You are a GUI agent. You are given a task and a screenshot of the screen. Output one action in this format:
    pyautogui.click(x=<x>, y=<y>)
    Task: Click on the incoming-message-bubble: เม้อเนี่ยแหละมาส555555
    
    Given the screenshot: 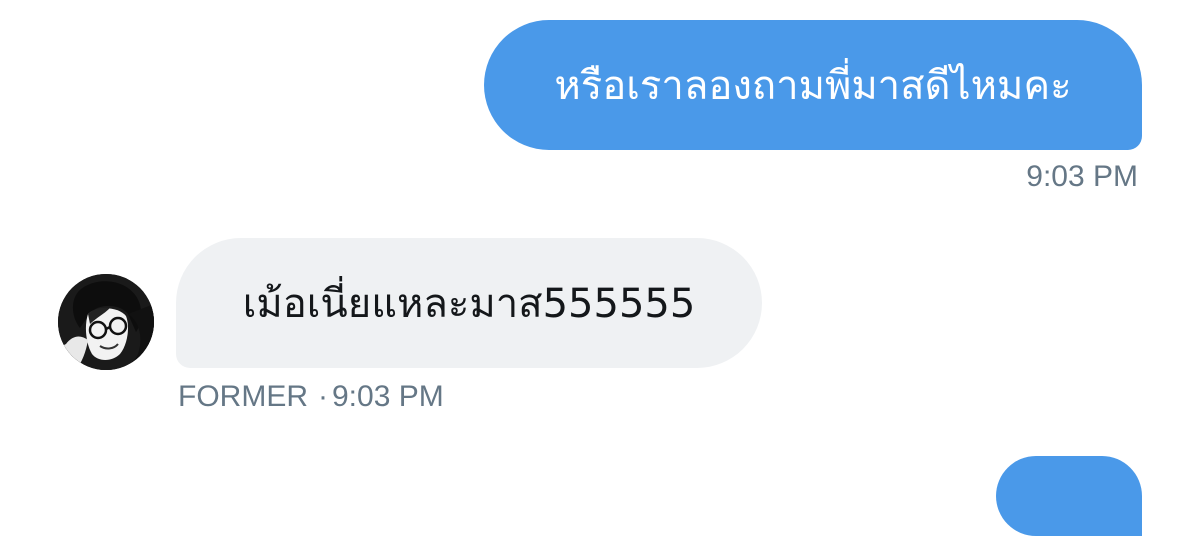 What is the action you would take?
    pyautogui.click(x=469, y=303)
    